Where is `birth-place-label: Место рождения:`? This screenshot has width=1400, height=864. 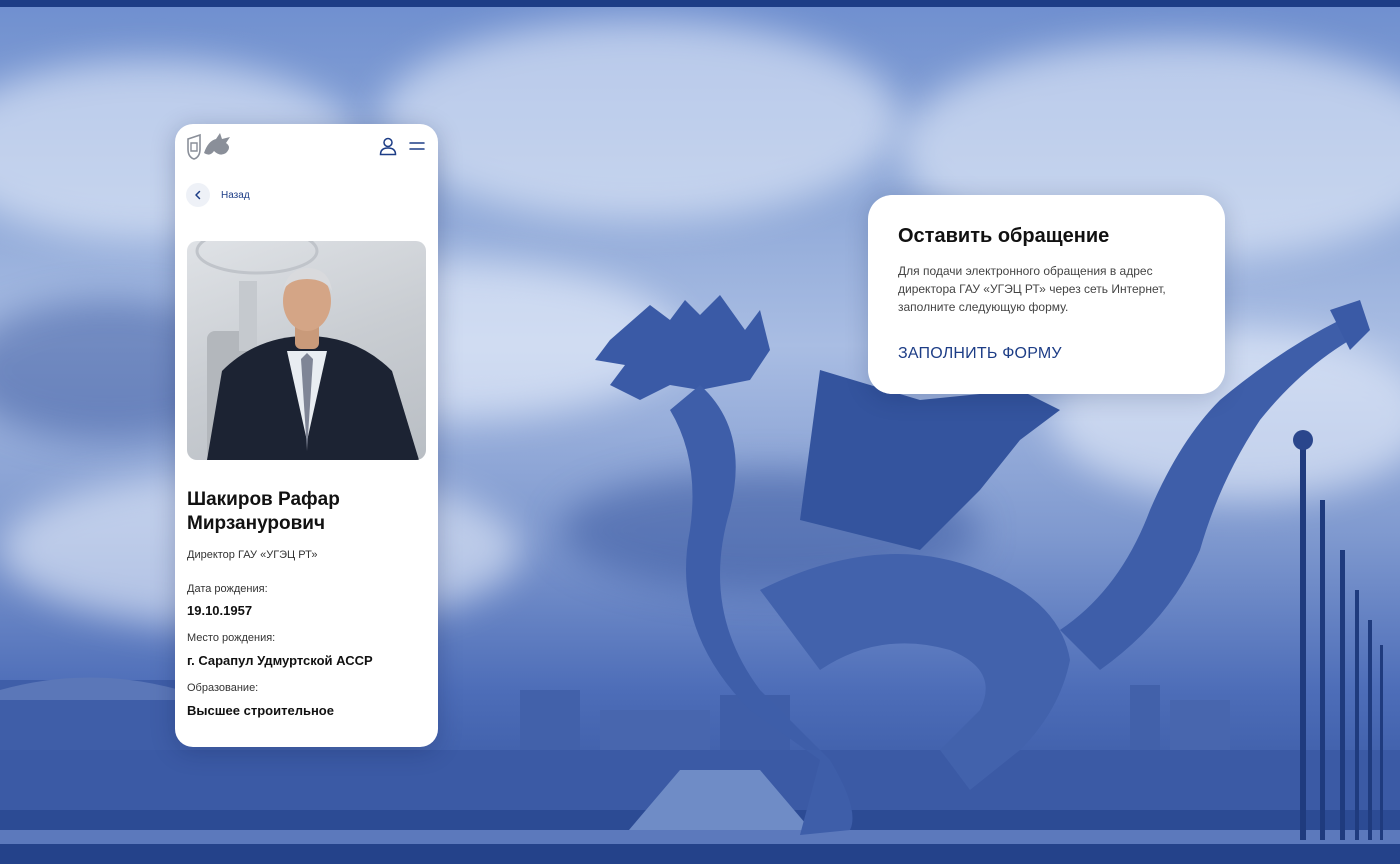 birth-place-label: Место рождения: is located at coordinates (231, 638).